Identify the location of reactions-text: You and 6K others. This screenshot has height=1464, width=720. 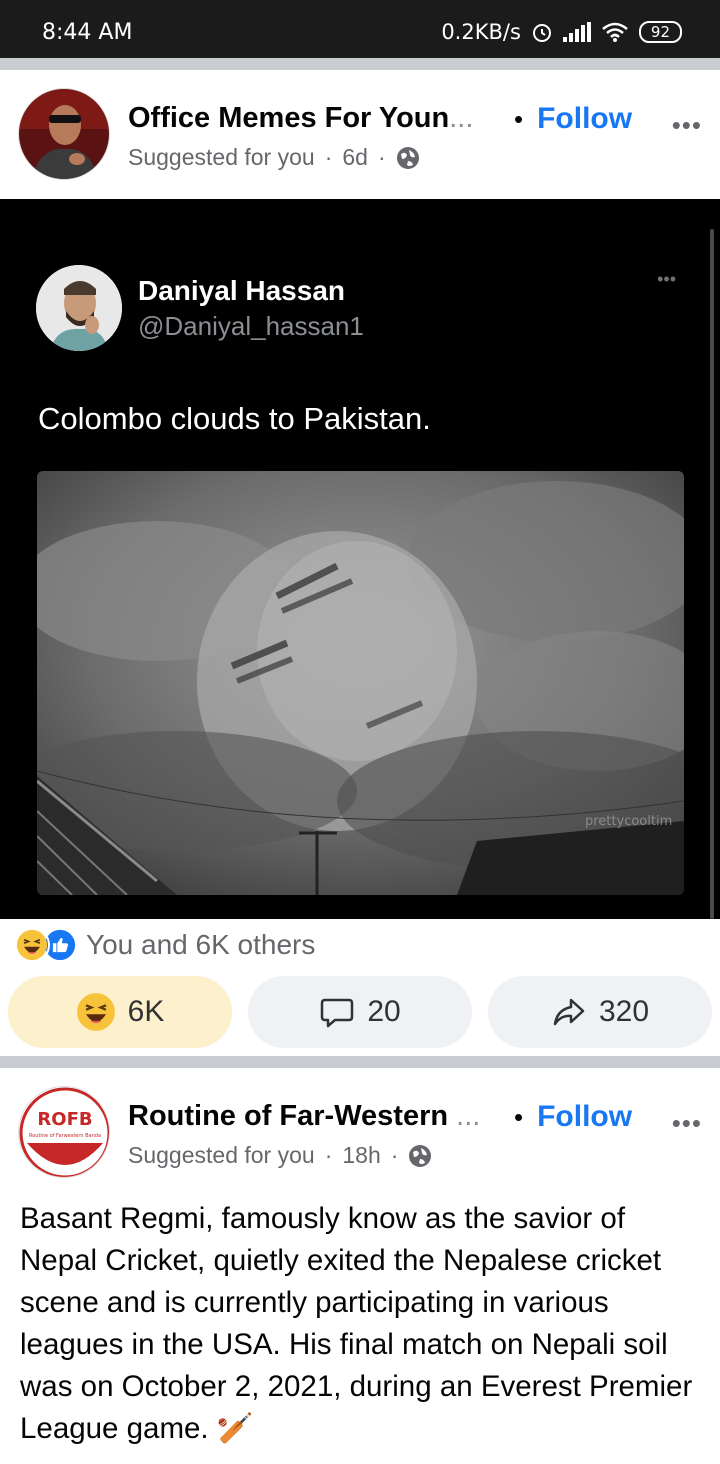
(201, 944).